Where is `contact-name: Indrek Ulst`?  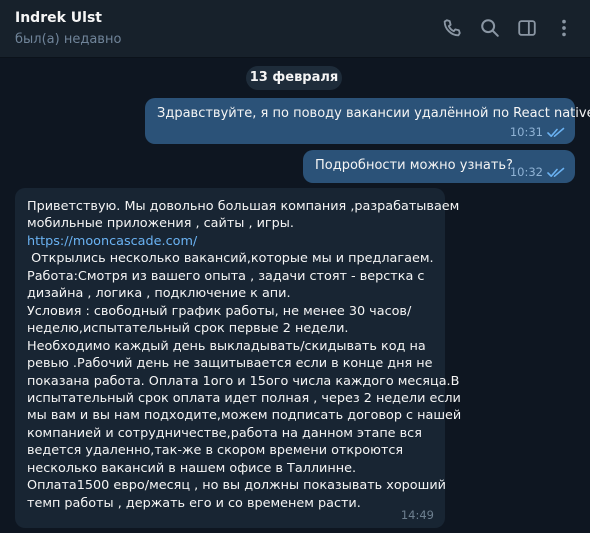
contact-name: Indrek Ulst is located at coordinates (58, 18).